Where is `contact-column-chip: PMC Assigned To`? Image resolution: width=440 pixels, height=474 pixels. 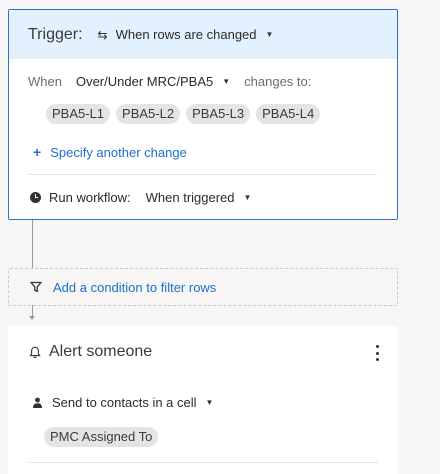 contact-column-chip: PMC Assigned To is located at coordinates (101, 437).